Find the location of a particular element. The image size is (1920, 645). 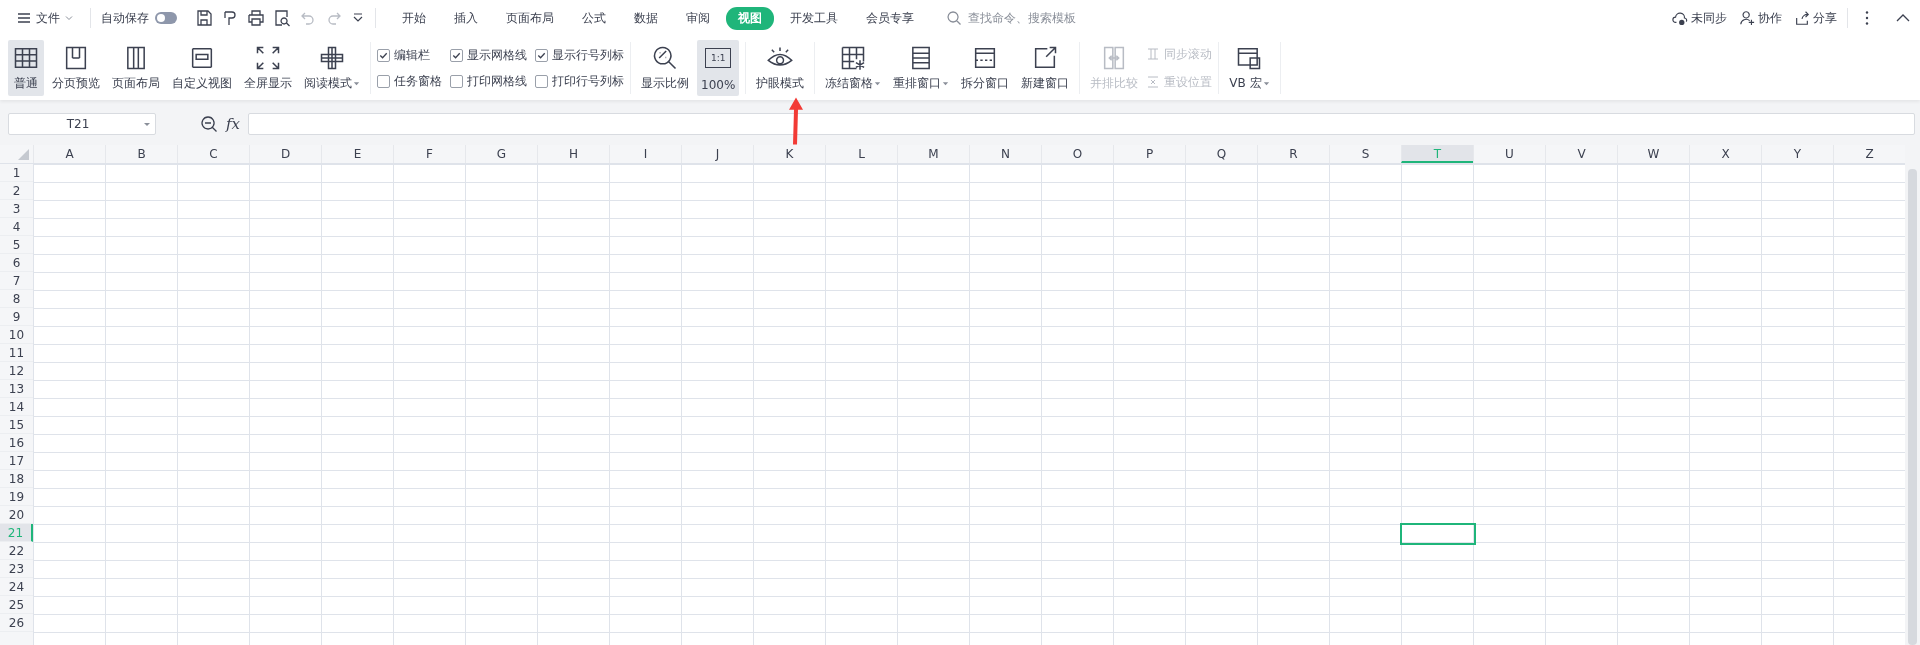

row-header: 8 is located at coordinates (16, 299).